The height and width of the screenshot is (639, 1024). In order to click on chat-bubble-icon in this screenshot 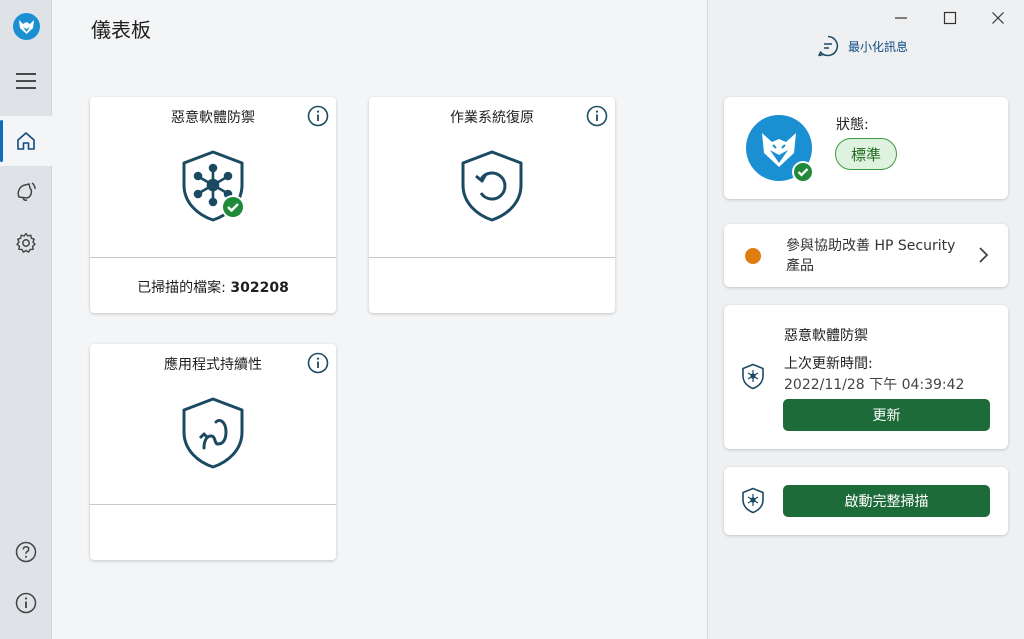, I will do `click(828, 46)`.